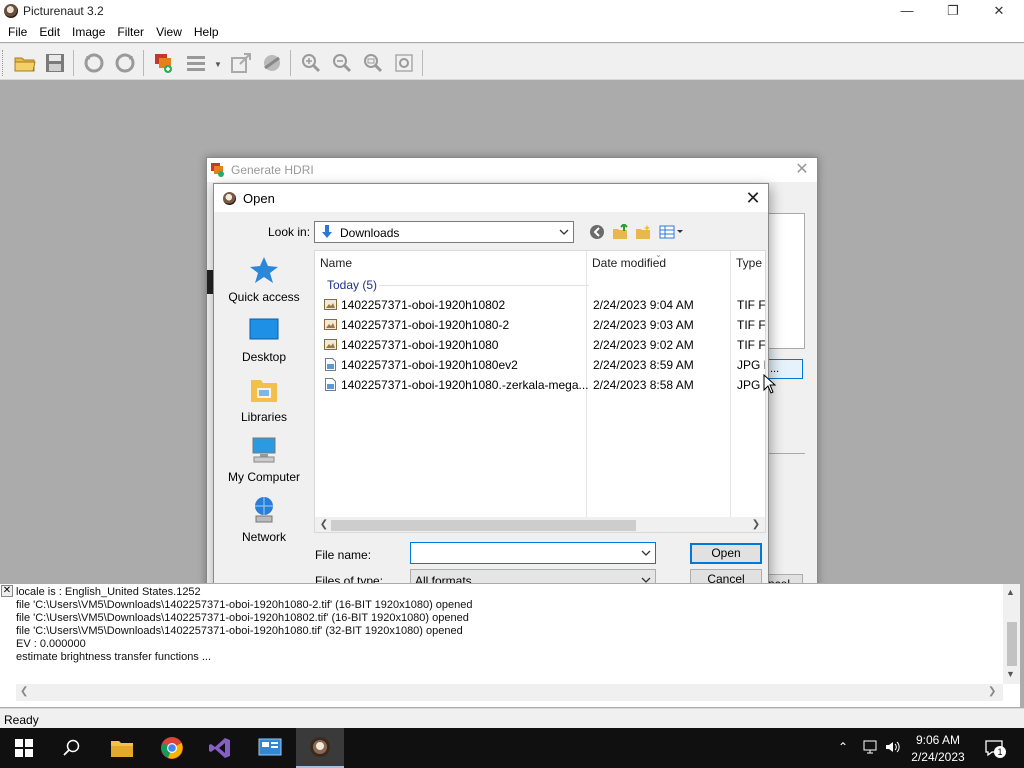  Describe the element at coordinates (264, 518) in the screenshot. I see `place-network: Network` at that location.